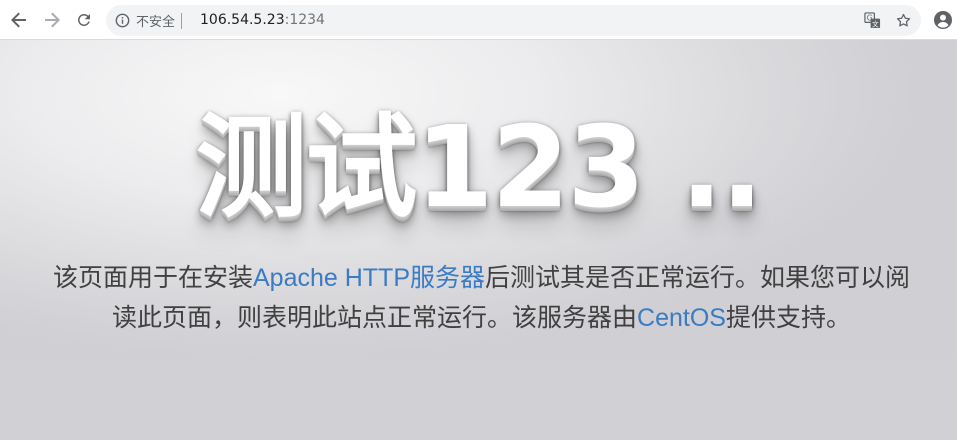 This screenshot has width=957, height=440. Describe the element at coordinates (19, 20) in the screenshot. I see `back-arrow-icon` at that location.